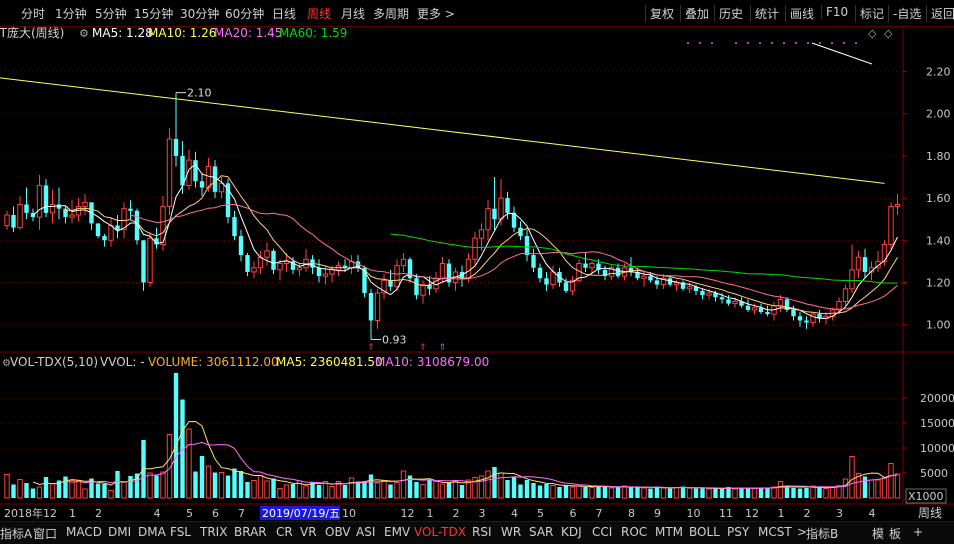 The width and height of the screenshot is (954, 544). What do you see at coordinates (694, 13) in the screenshot?
I see `tool-button-1: 叠加` at bounding box center [694, 13].